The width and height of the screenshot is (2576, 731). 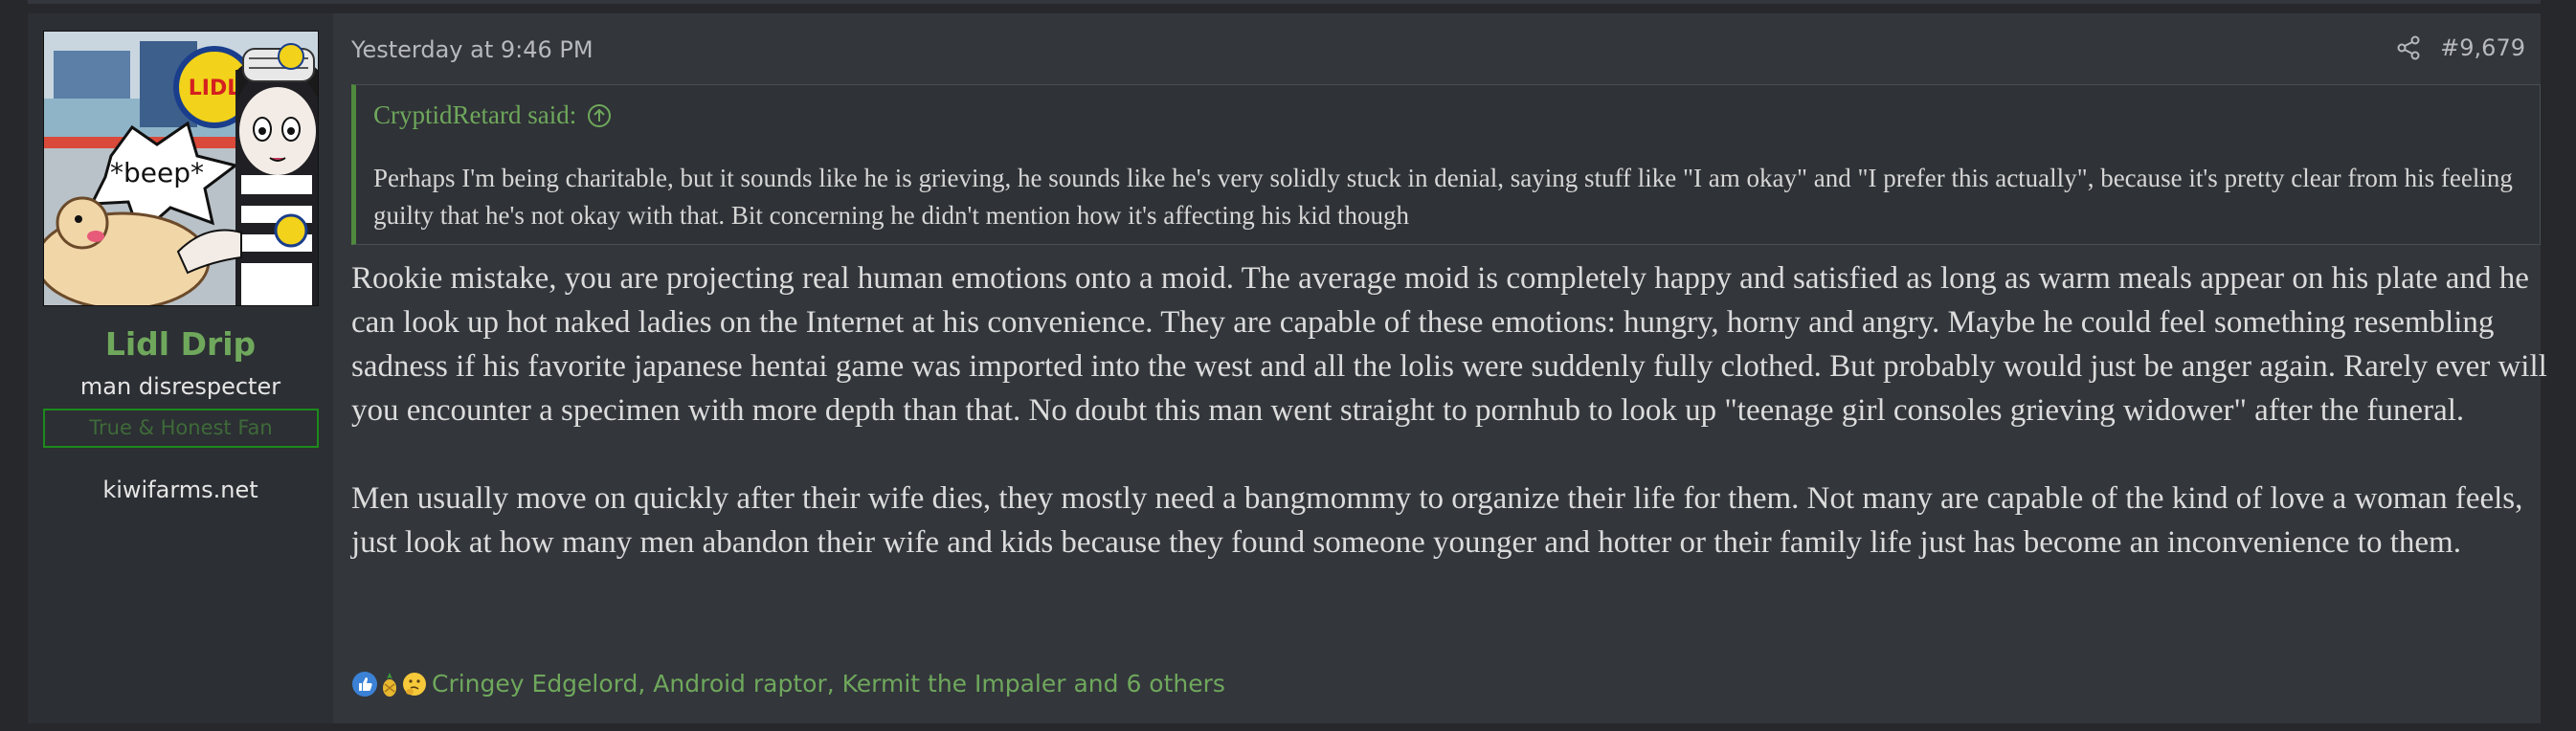 I want to click on post-date: Yesterday at 9:46 PM, so click(x=473, y=50).